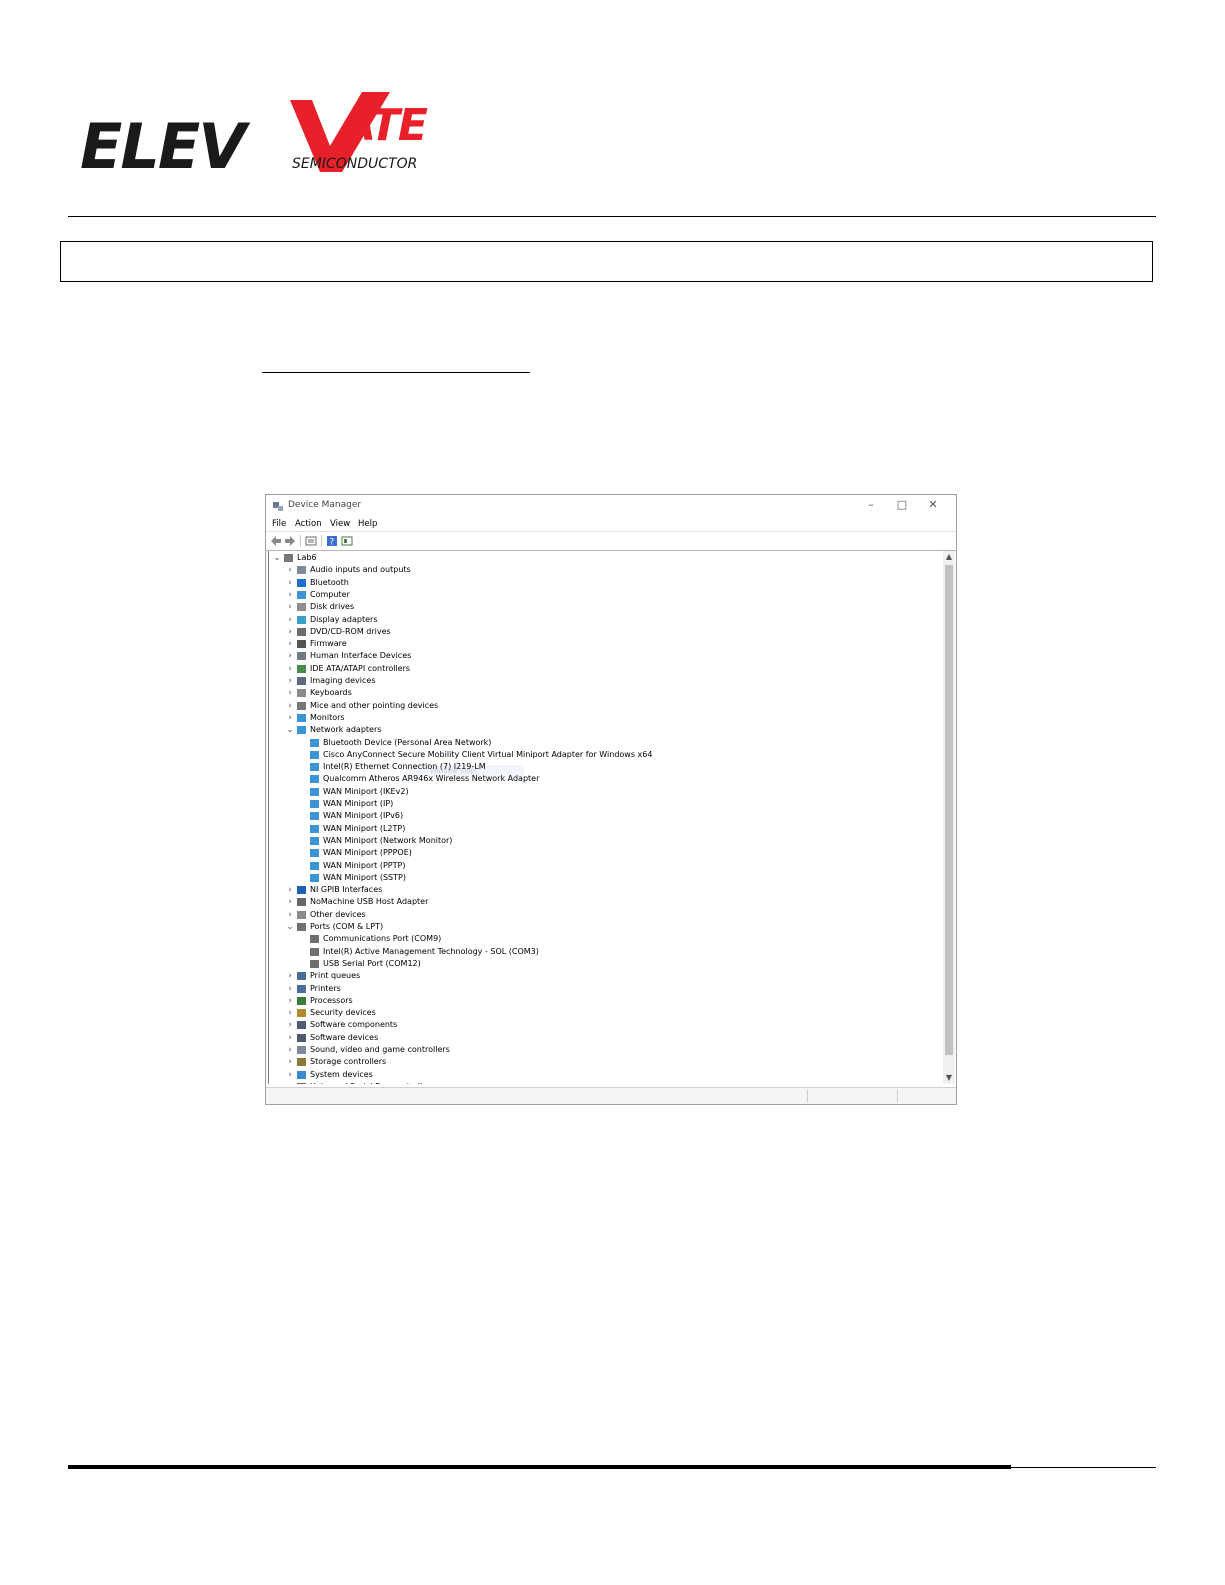 This screenshot has height=1585, width=1225. Describe the element at coordinates (599, 792) in the screenshot. I see `tree-device: WAN Miniport (IKEv2)` at that location.